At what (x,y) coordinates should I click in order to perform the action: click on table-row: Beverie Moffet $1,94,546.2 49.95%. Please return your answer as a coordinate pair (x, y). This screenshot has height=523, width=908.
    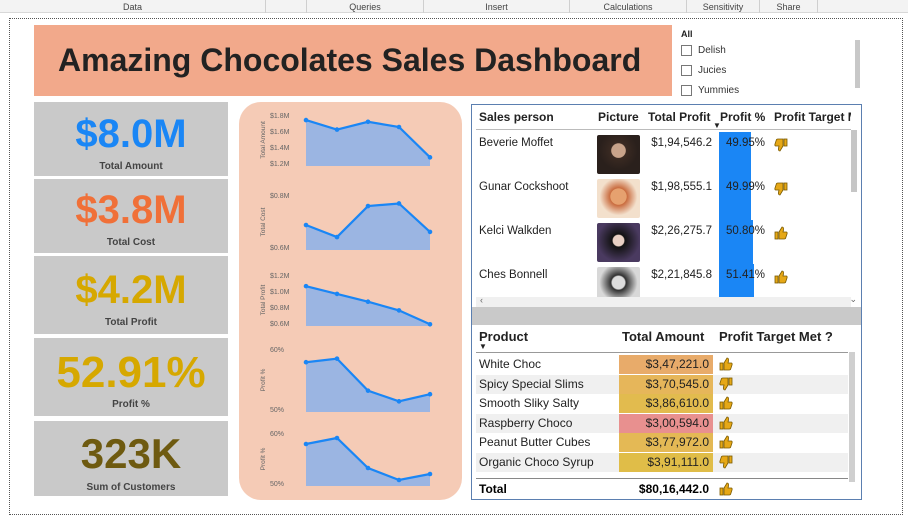
    Looking at the image, I should click on (663, 154).